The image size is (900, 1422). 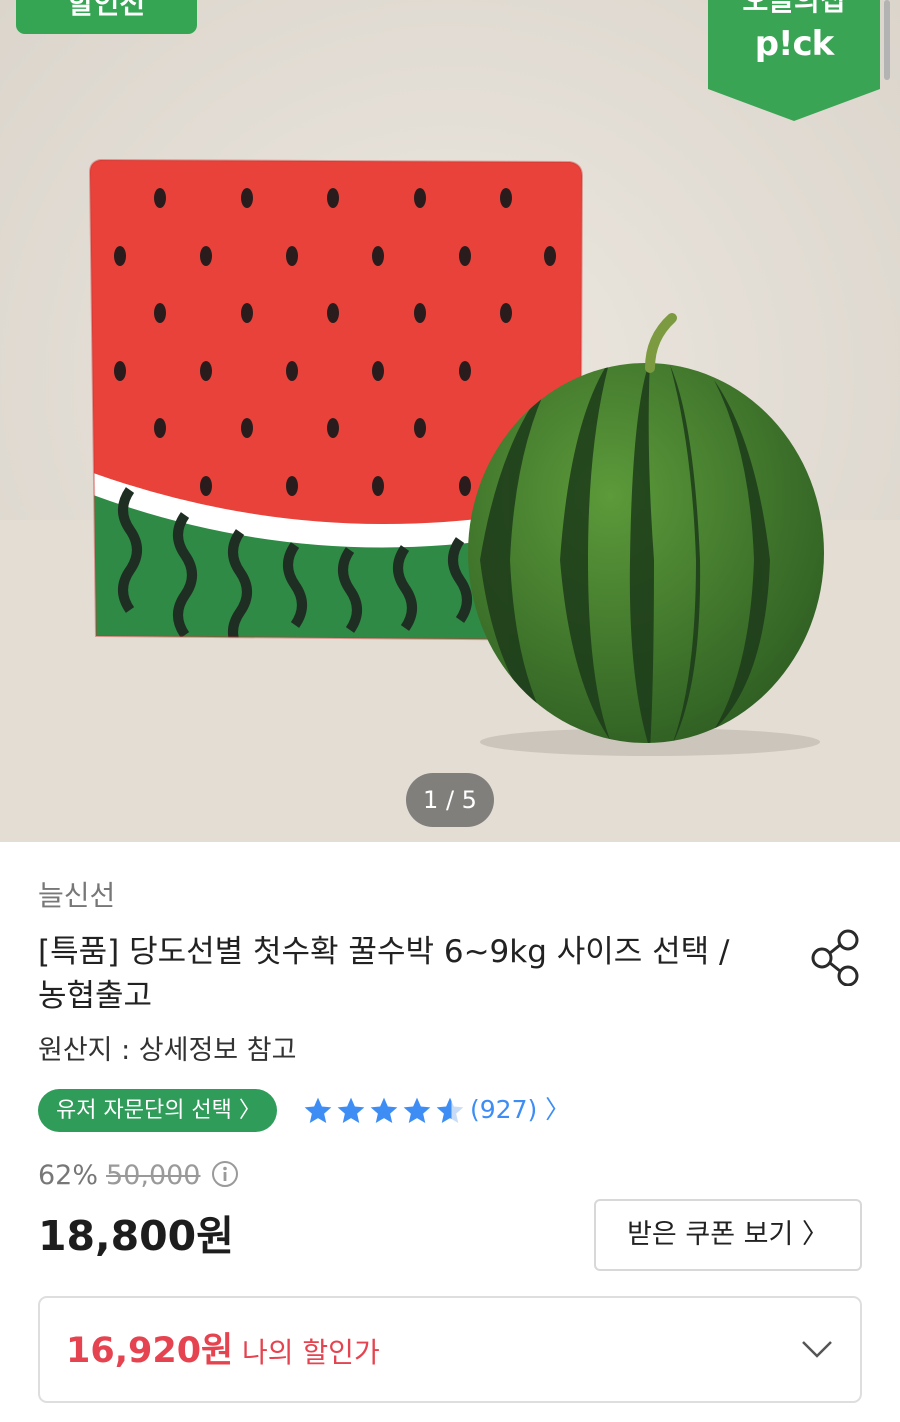 What do you see at coordinates (887, 40) in the screenshot?
I see `scrollbar` at bounding box center [887, 40].